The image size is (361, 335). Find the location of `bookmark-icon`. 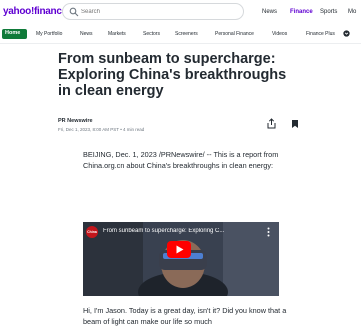

bookmark-icon is located at coordinates (295, 124).